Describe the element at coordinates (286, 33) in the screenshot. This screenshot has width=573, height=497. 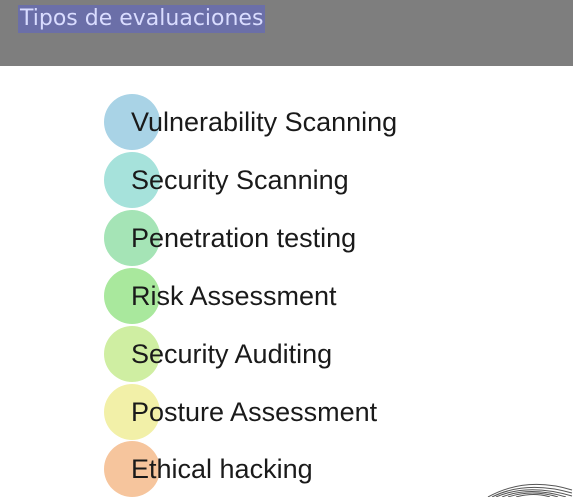
I see `title-bar: Tipos de evaluaciones` at that location.